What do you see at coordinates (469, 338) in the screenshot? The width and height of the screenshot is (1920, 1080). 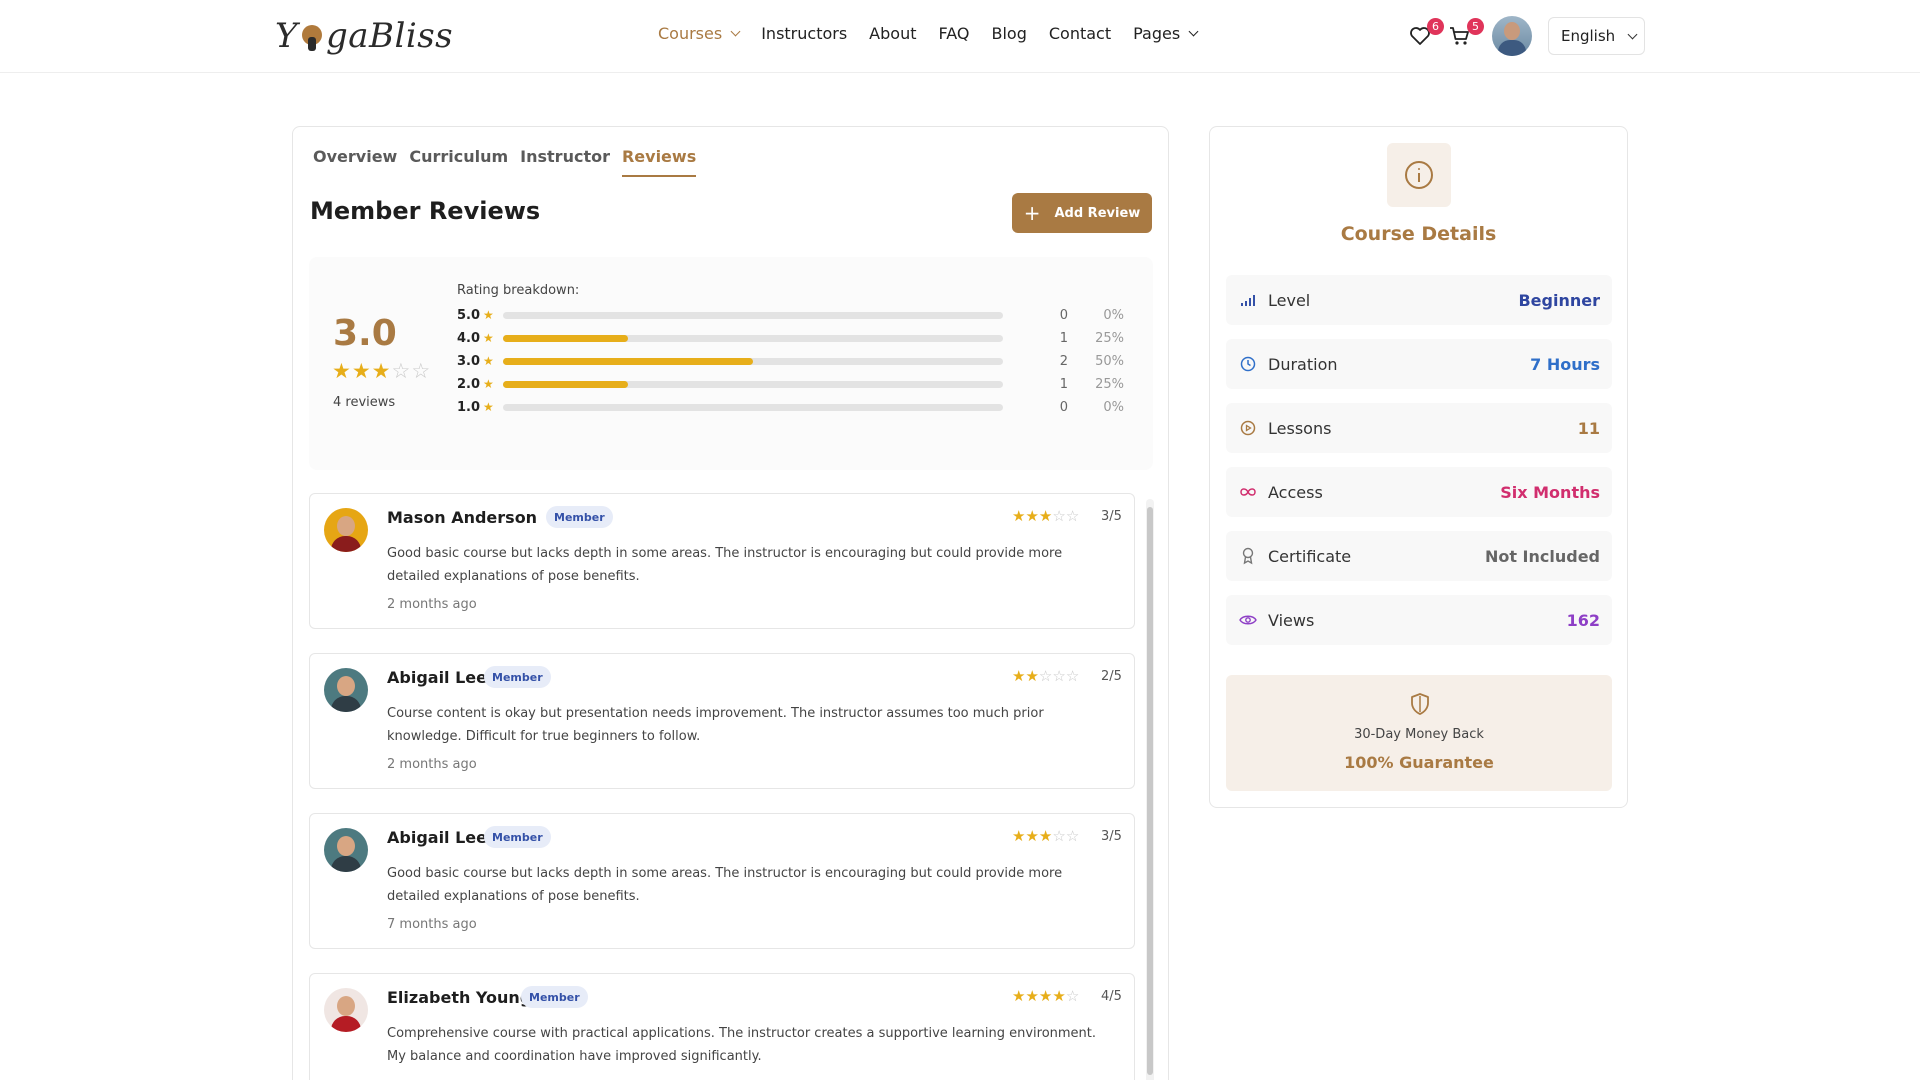 I see `breakdown-level: 4.0` at bounding box center [469, 338].